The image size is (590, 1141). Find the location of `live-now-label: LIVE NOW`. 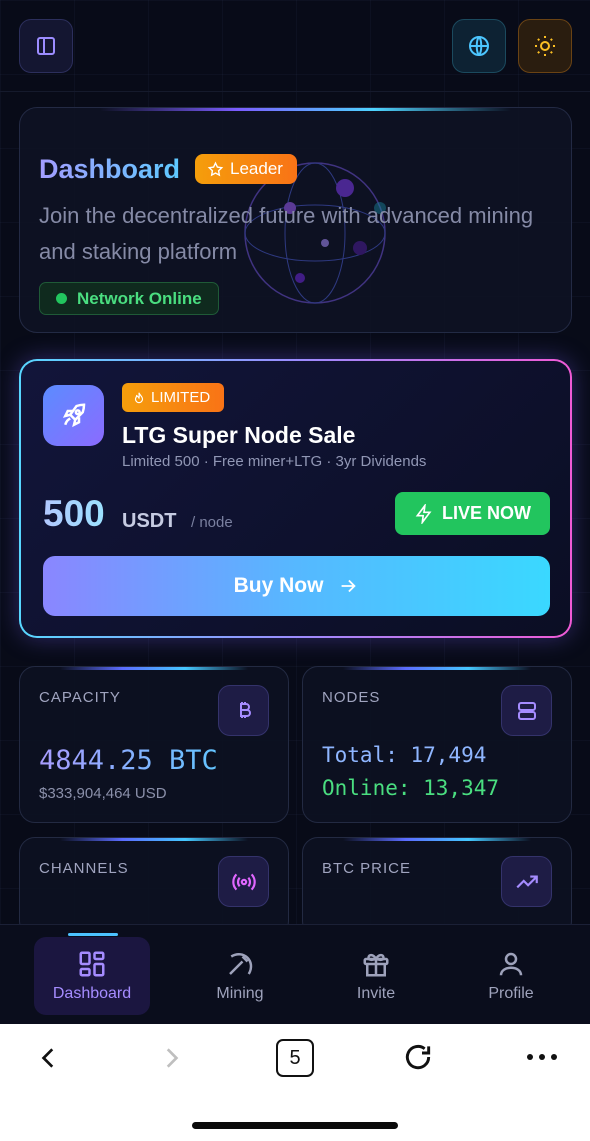

live-now-label: LIVE NOW is located at coordinates (486, 513).